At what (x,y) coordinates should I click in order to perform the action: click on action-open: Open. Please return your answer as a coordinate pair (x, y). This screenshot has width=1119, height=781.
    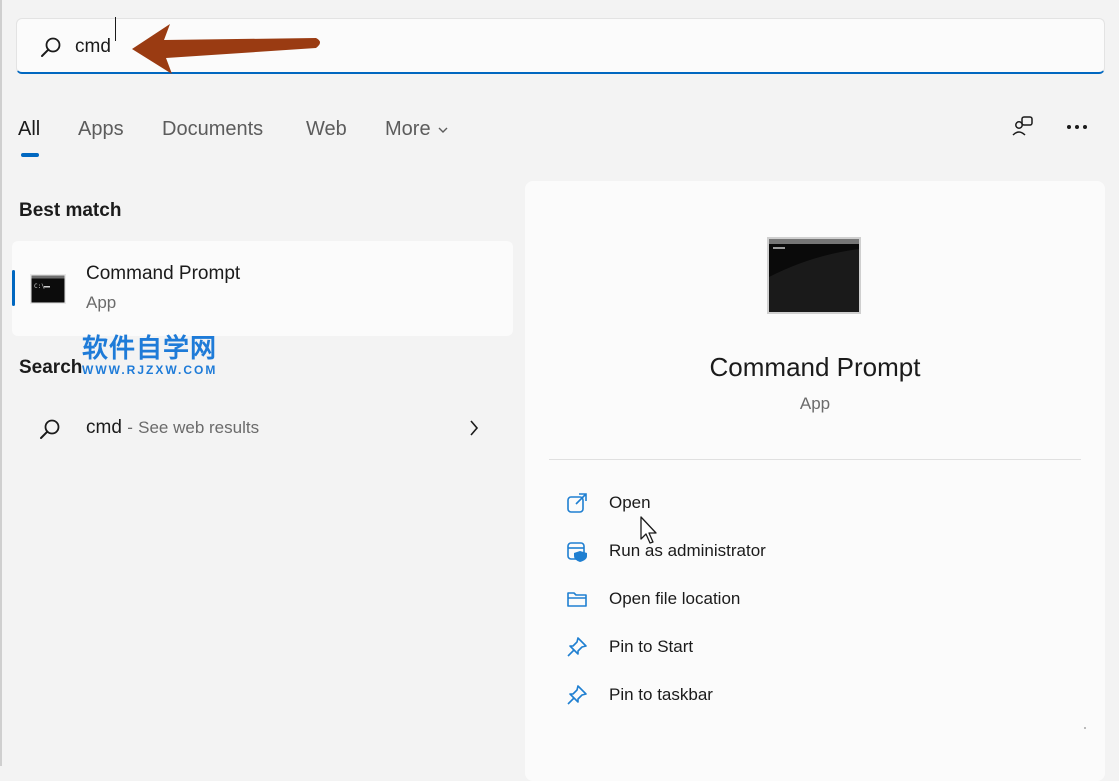
    Looking at the image, I should click on (760, 503).